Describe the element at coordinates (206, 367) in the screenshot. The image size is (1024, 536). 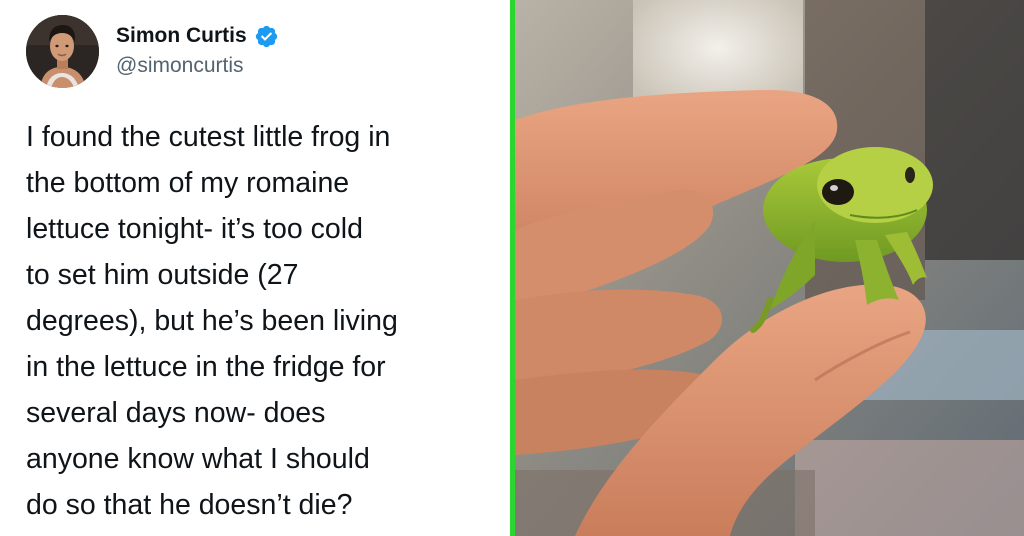
I see `tweet-text-line: in the lettuce in the fridge for` at that location.